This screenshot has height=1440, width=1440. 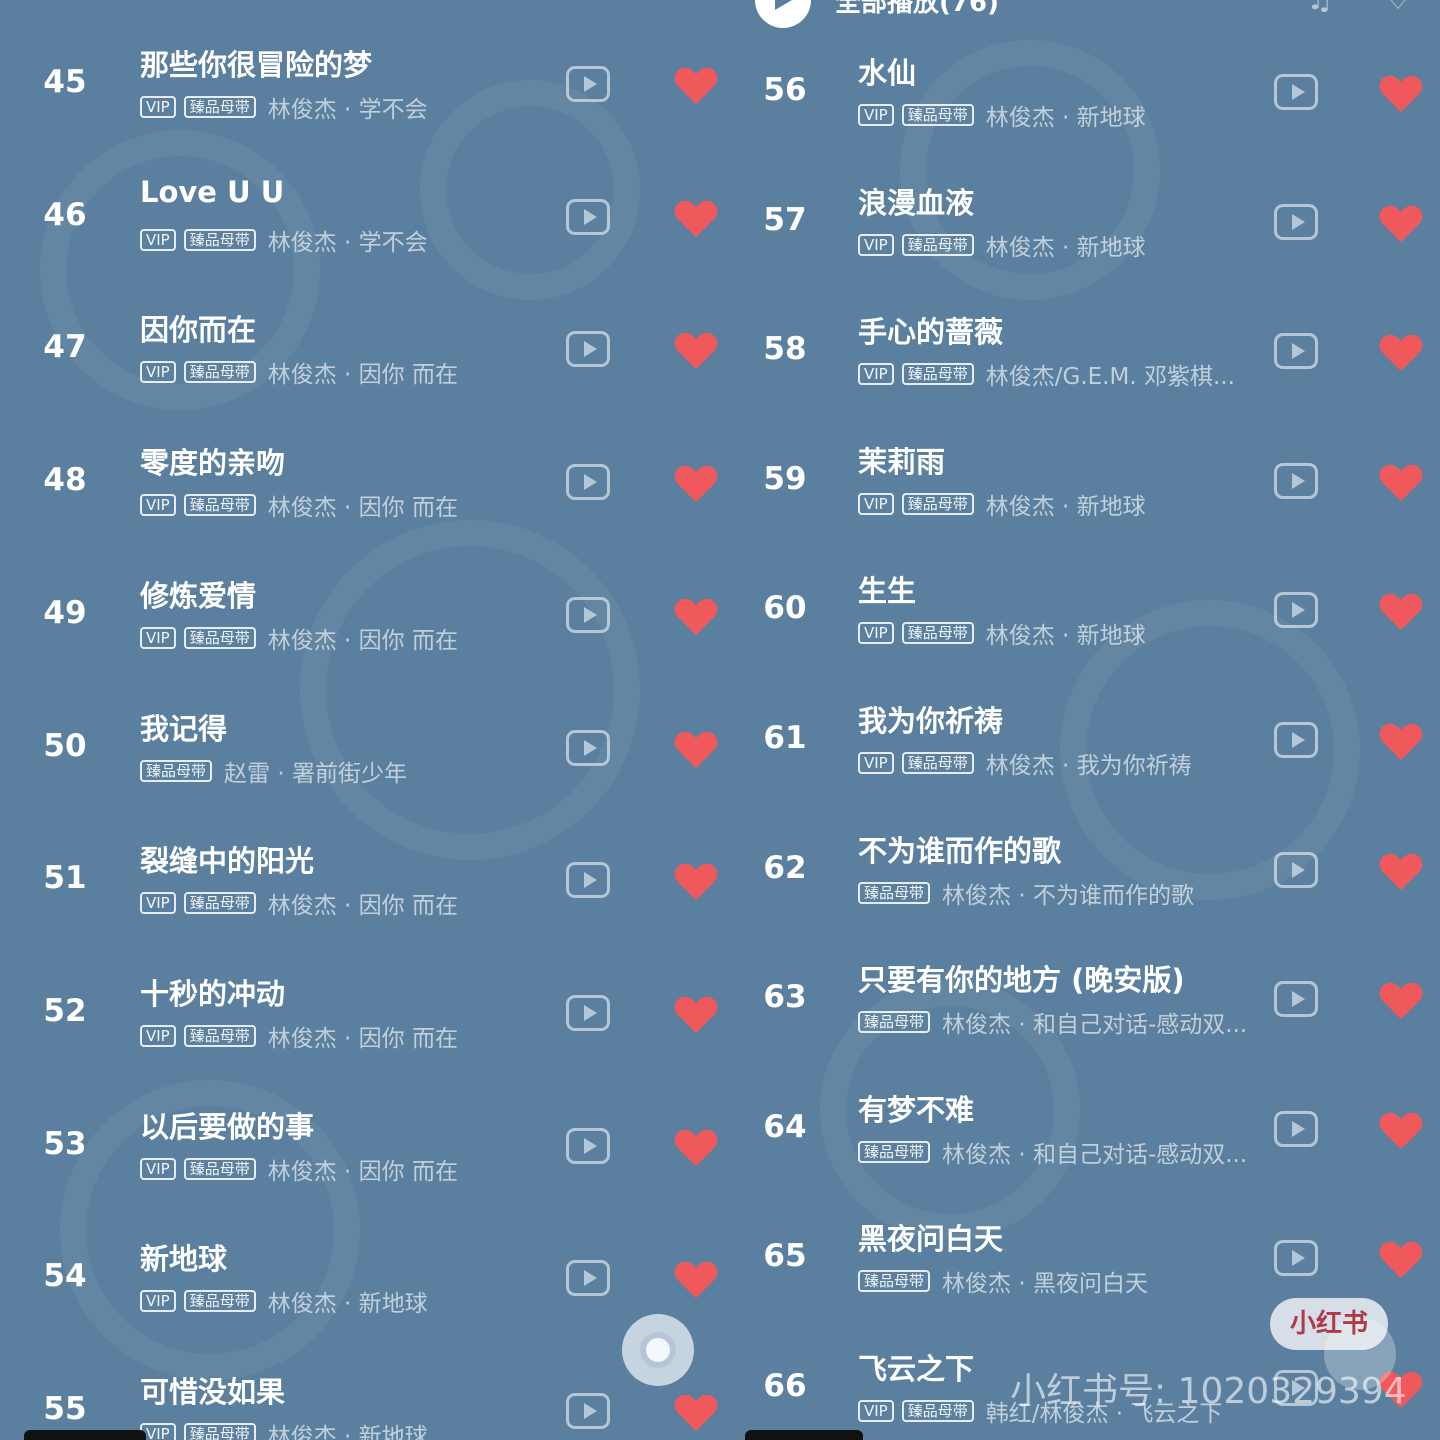 I want to click on heart-outline-icon: ♡, so click(x=1398, y=9).